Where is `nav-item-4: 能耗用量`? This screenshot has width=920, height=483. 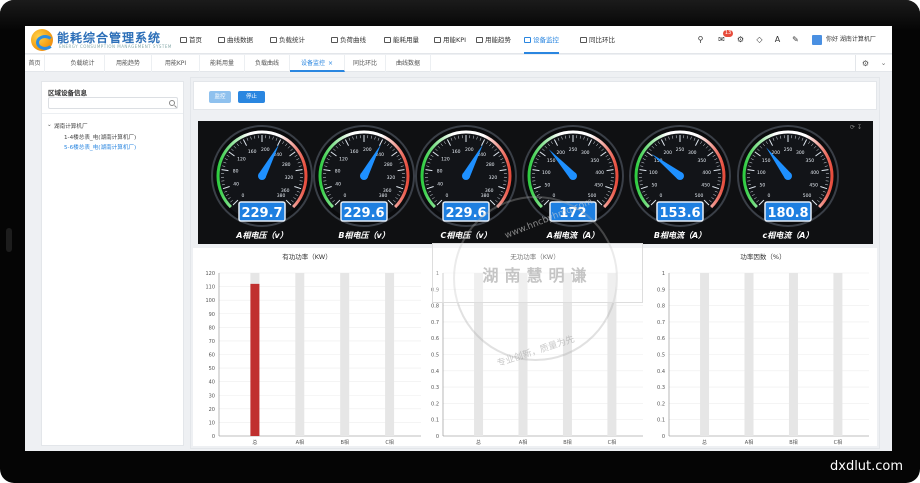
nav-item-4: 能耗用量 is located at coordinates (401, 40).